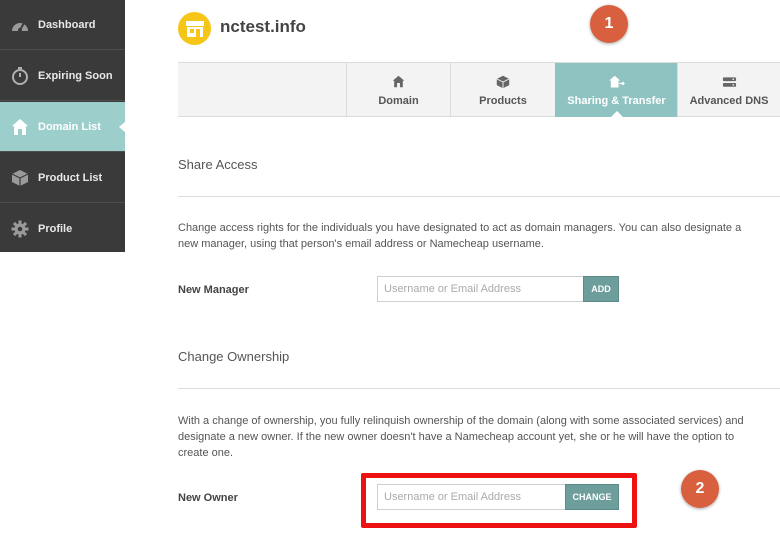 The height and width of the screenshot is (535, 780). I want to click on share-access-heading: Share Access, so click(218, 164).